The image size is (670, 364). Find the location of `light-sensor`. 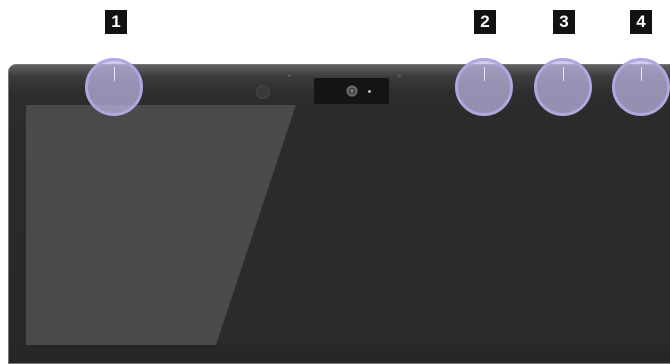

light-sensor is located at coordinates (263, 92).